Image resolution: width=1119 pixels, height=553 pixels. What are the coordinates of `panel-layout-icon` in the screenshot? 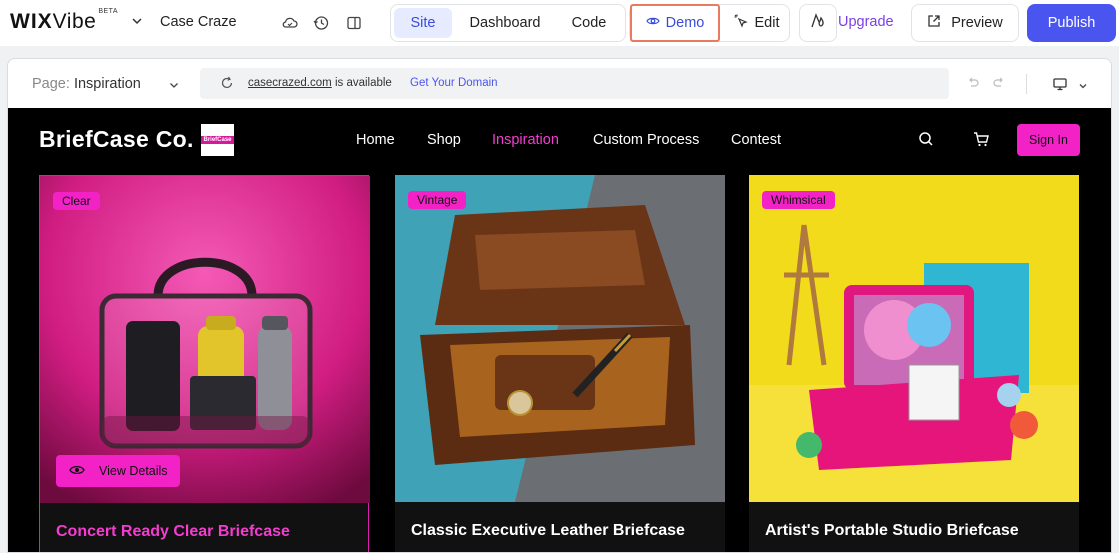 It's located at (354, 23).